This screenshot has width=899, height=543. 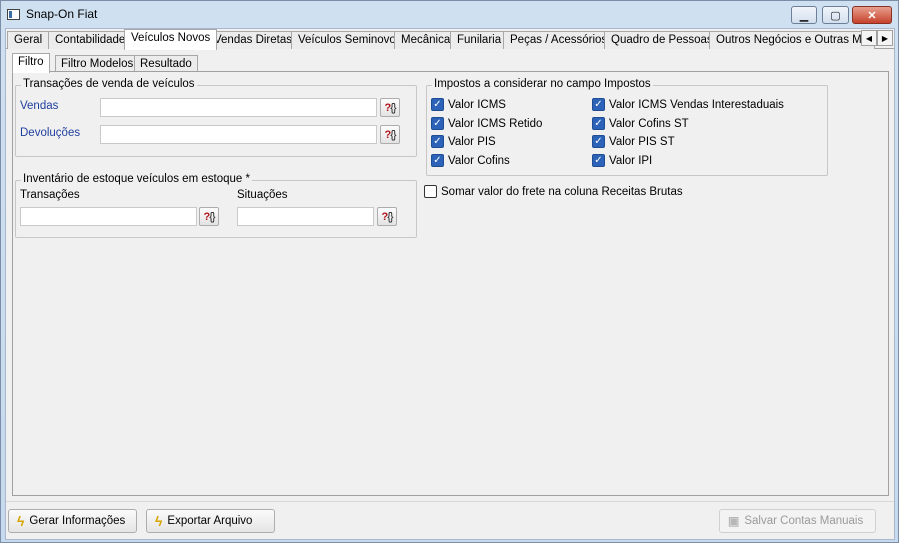 I want to click on checkbox-unchecked-icon, so click(x=430, y=191).